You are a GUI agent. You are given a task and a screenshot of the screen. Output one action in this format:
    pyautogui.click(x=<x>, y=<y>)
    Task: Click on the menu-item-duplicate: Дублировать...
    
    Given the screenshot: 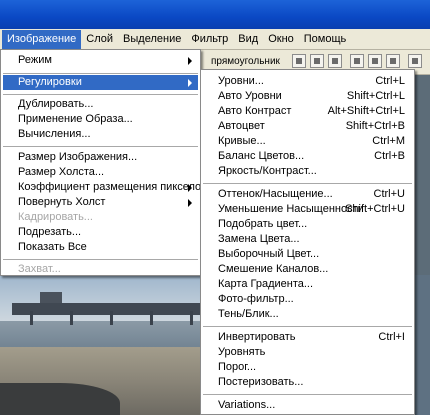 What is the action you would take?
    pyautogui.click(x=100, y=104)
    